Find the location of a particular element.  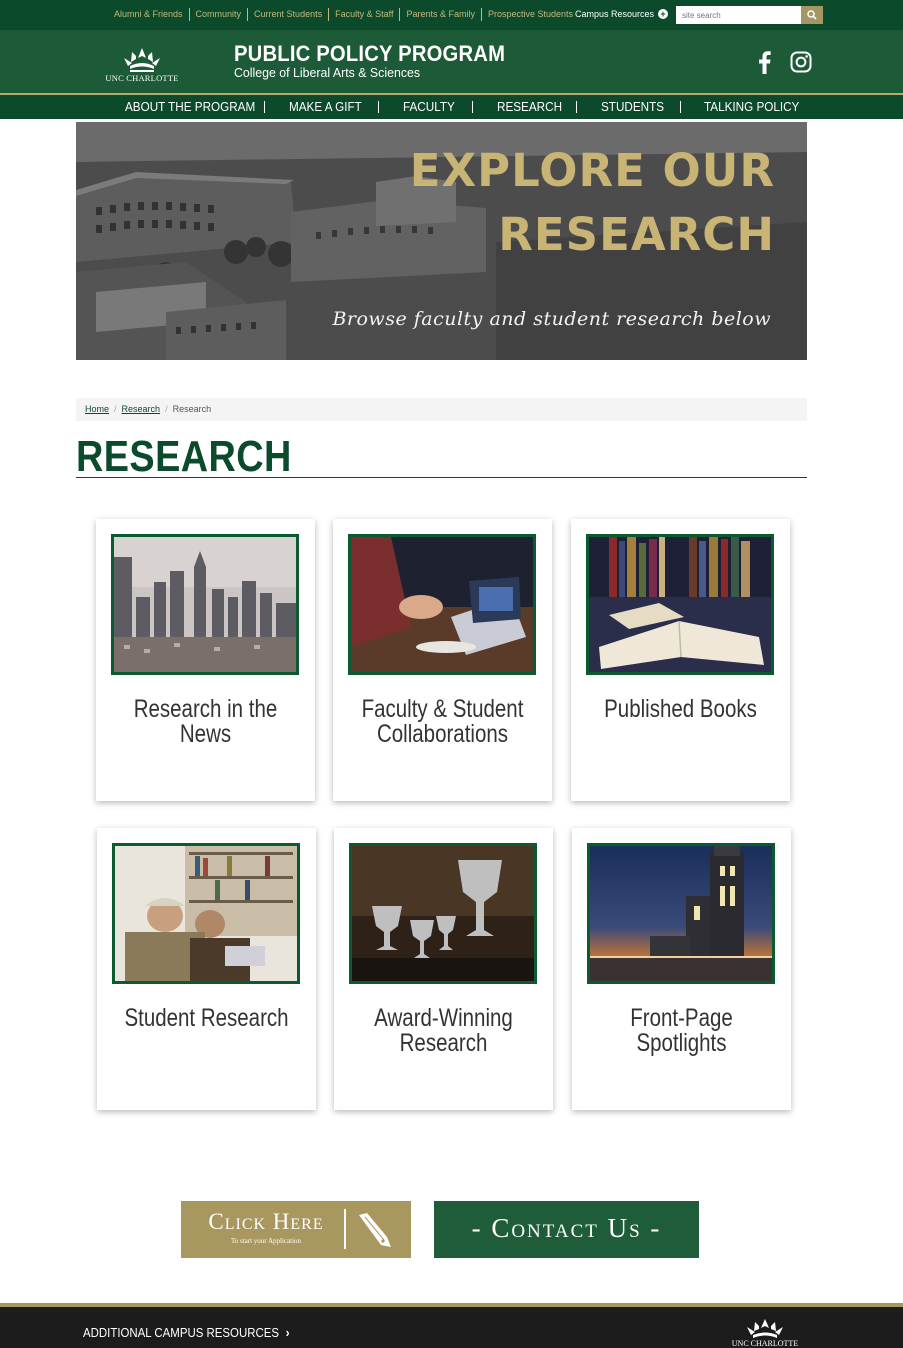

card-title: Published Books is located at coordinates (681, 709).